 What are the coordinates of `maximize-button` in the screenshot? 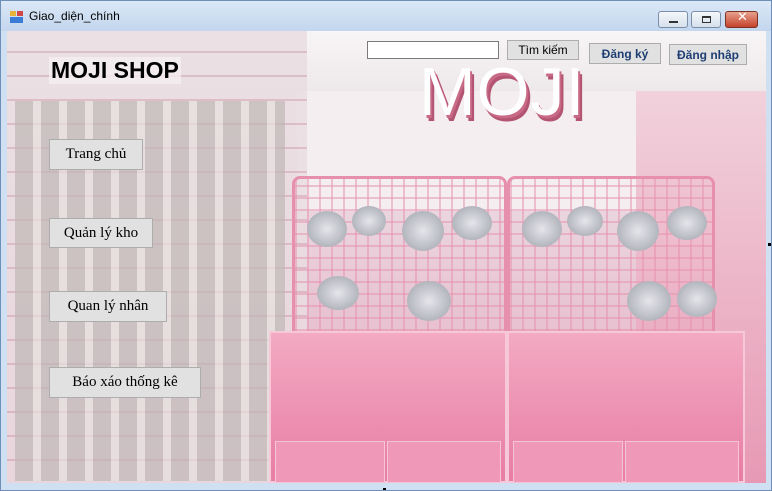 It's located at (706, 19).